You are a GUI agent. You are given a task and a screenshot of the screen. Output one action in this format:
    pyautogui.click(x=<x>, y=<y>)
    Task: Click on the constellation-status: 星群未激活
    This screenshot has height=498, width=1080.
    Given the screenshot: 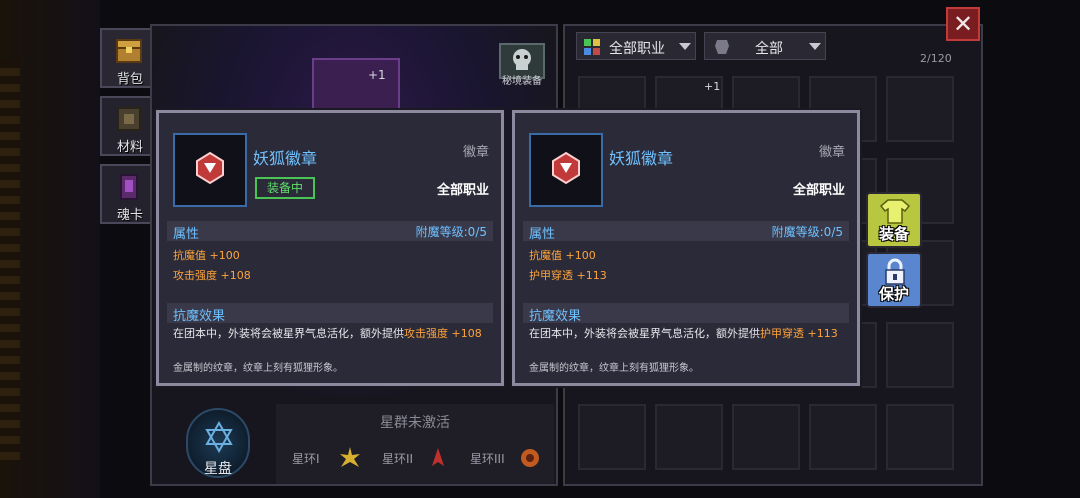 What is the action you would take?
    pyautogui.click(x=415, y=423)
    